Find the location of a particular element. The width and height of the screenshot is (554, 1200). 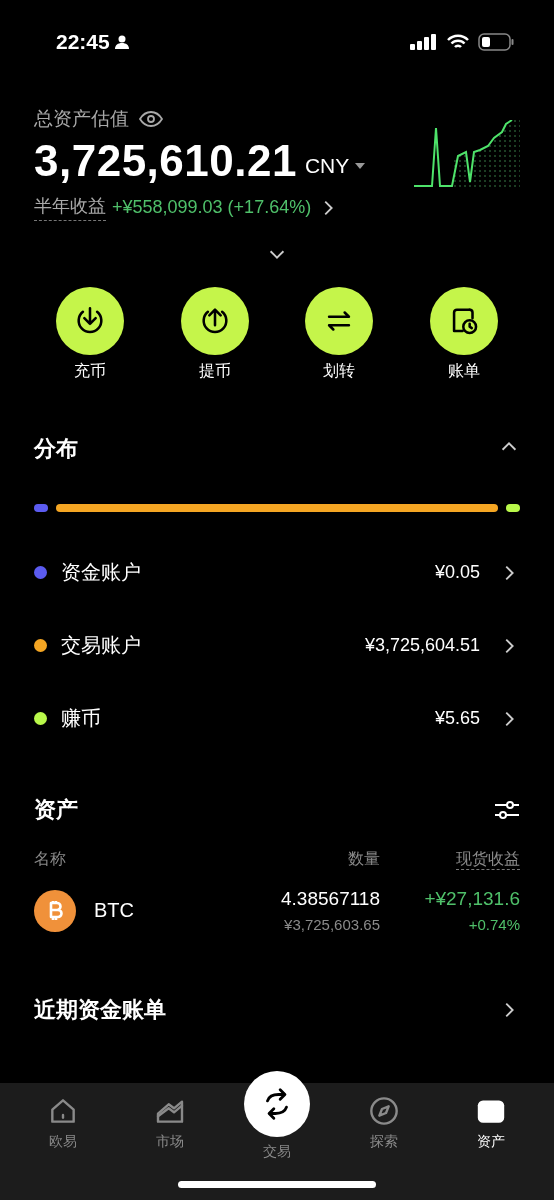

tab-item: 资产 is located at coordinates (490, 1117).